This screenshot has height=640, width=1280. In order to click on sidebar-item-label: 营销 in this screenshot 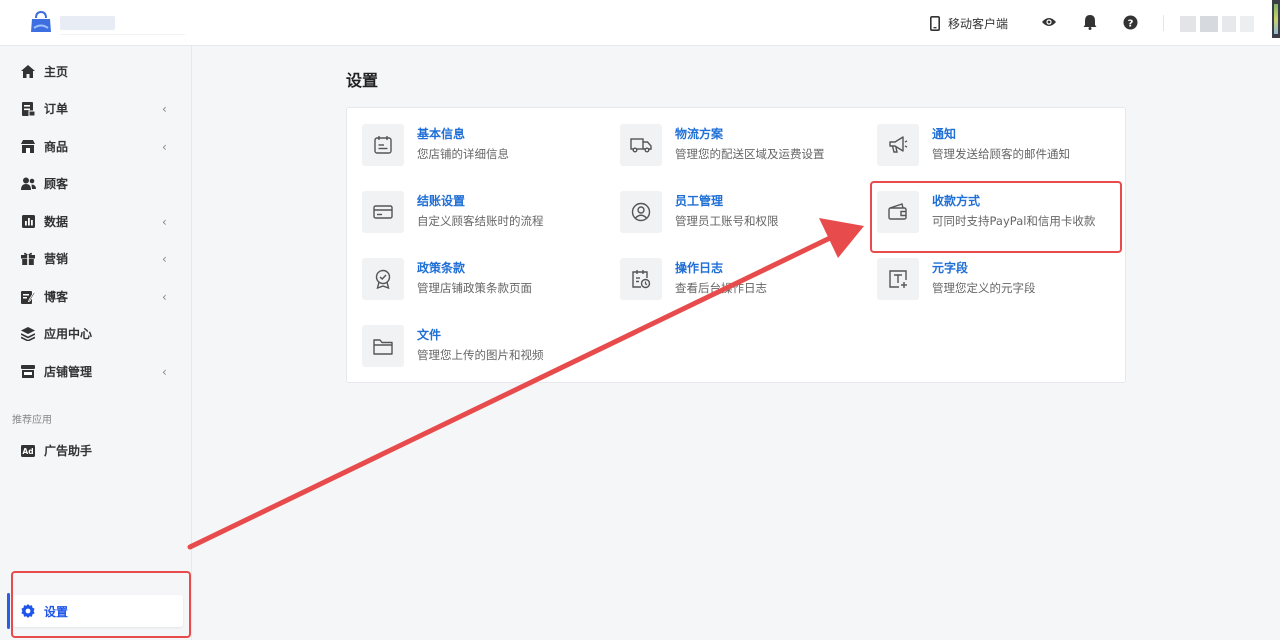, I will do `click(56, 259)`.